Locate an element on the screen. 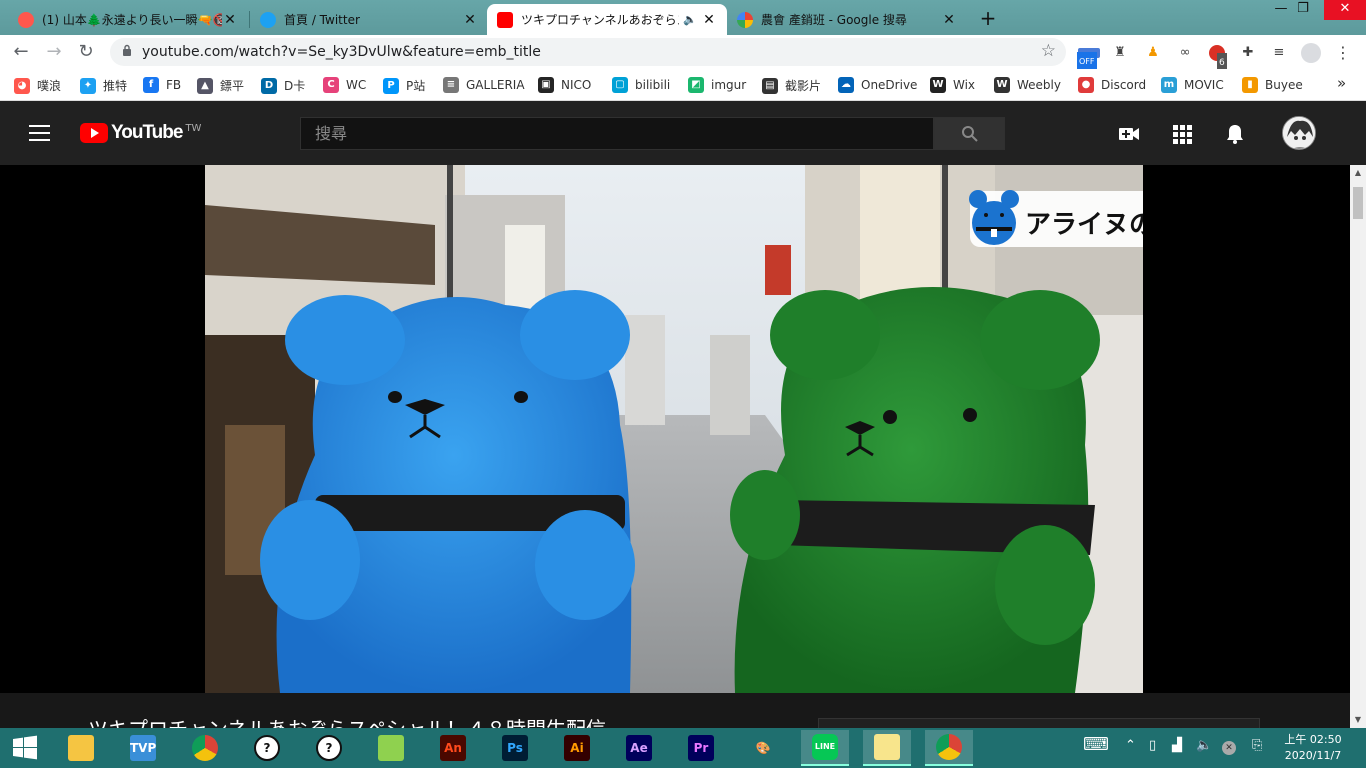 The height and width of the screenshot is (768, 1366). taskbar-app-chrome-active is located at coordinates (949, 748).